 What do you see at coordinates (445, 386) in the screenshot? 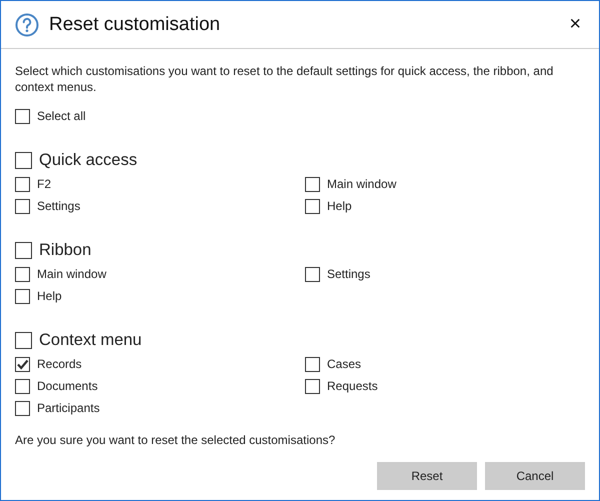
I see `option-checkbox: Requests` at bounding box center [445, 386].